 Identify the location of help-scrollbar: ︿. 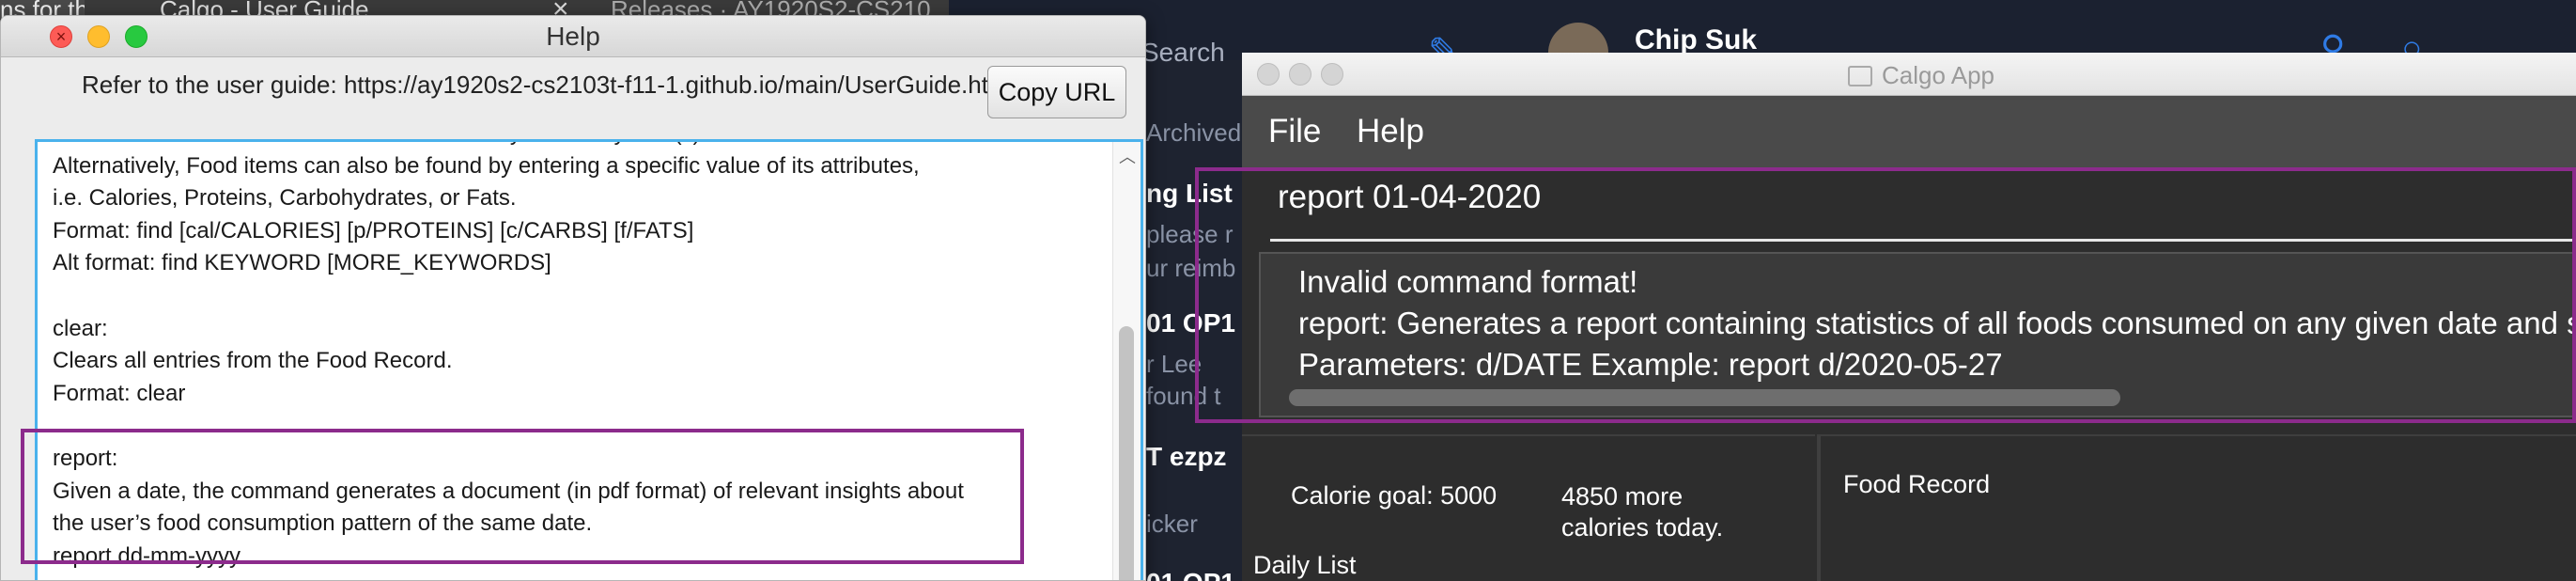
(1126, 361).